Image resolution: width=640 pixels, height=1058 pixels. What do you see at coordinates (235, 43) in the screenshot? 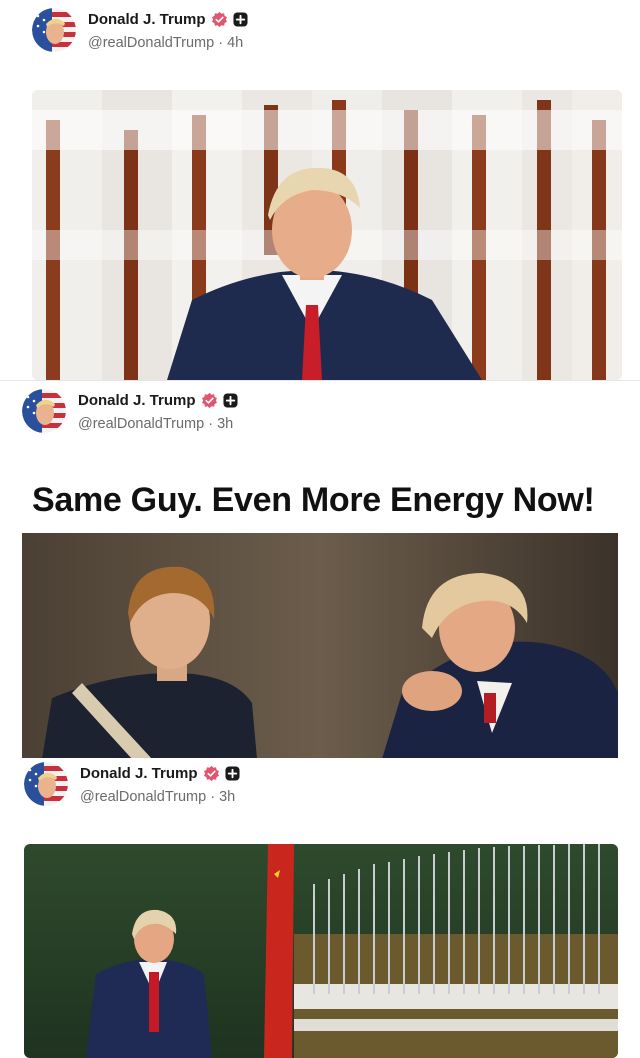
I see `post-time: 4h` at bounding box center [235, 43].